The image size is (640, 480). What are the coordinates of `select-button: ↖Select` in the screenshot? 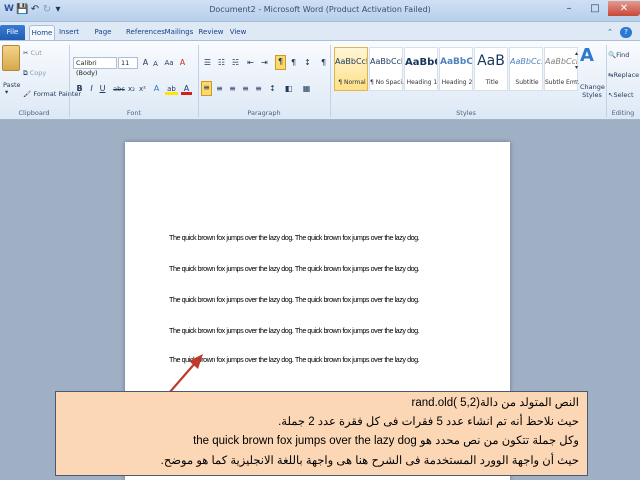 It's located at (621, 95).